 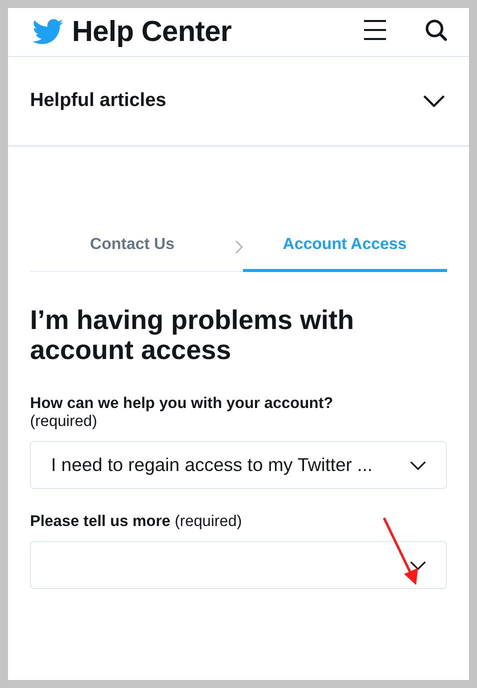 What do you see at coordinates (193, 336) in the screenshot?
I see `page-heading: I’m having problems with account access` at bounding box center [193, 336].